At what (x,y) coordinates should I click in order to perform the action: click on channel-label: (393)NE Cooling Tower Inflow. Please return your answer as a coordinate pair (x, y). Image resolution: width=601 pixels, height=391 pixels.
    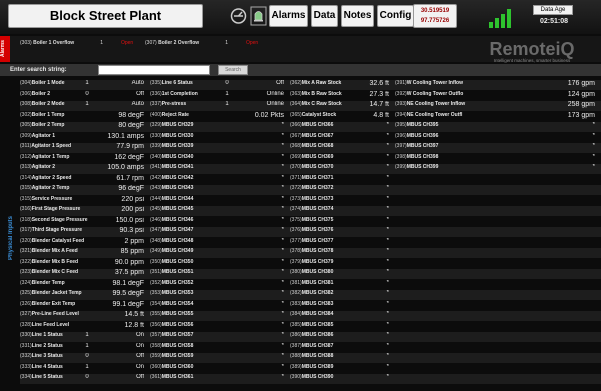
    Looking at the image, I should click on (474, 106).